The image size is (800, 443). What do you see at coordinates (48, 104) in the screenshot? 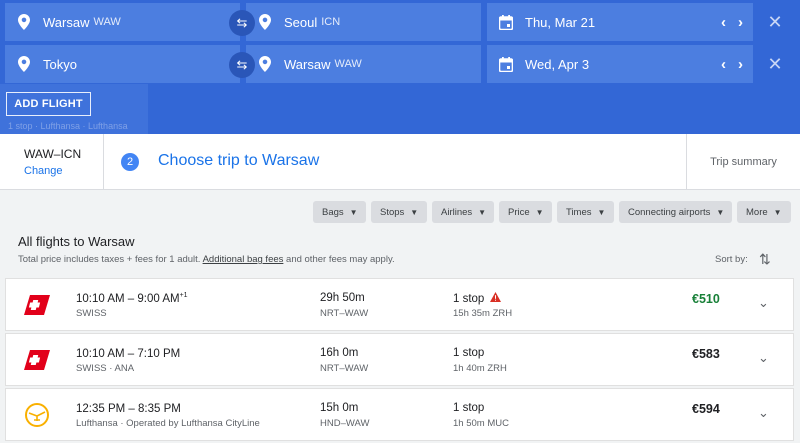
I see `add-flight-button: ADD FLIGHT` at bounding box center [48, 104].